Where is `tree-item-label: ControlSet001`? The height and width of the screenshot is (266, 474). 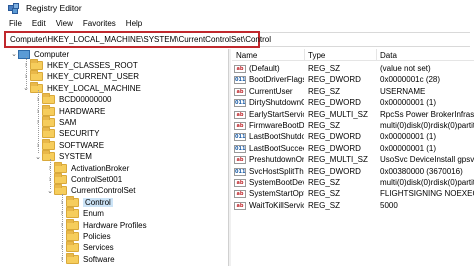 tree-item-label: ControlSet001 is located at coordinates (97, 179).